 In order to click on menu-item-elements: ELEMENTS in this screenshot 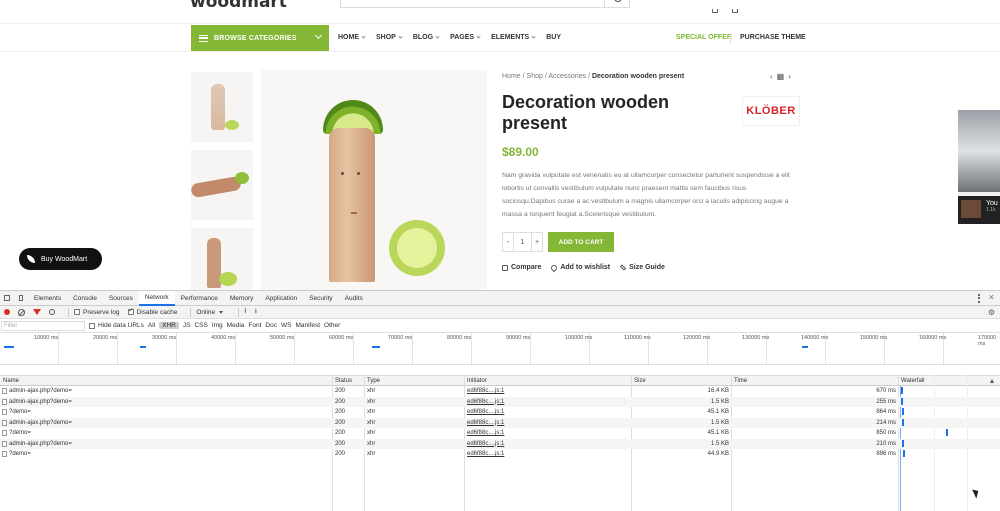, I will do `click(513, 37)`.